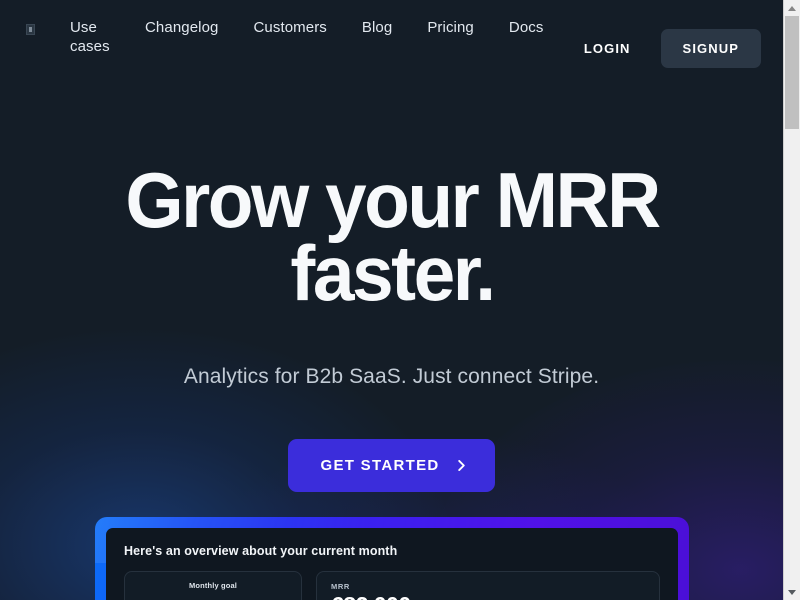 The height and width of the screenshot is (600, 800). What do you see at coordinates (289, 27) in the screenshot?
I see `nav-item-customers: Customers` at bounding box center [289, 27].